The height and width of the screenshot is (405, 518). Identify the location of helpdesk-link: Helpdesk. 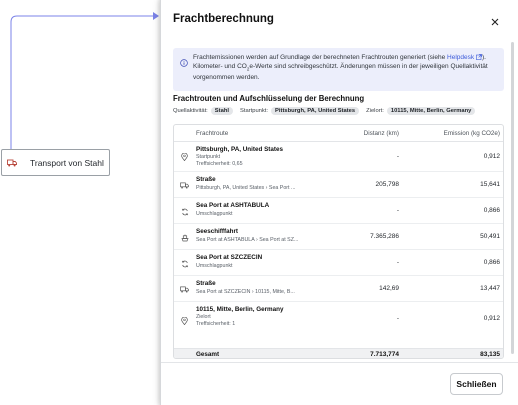
(460, 57).